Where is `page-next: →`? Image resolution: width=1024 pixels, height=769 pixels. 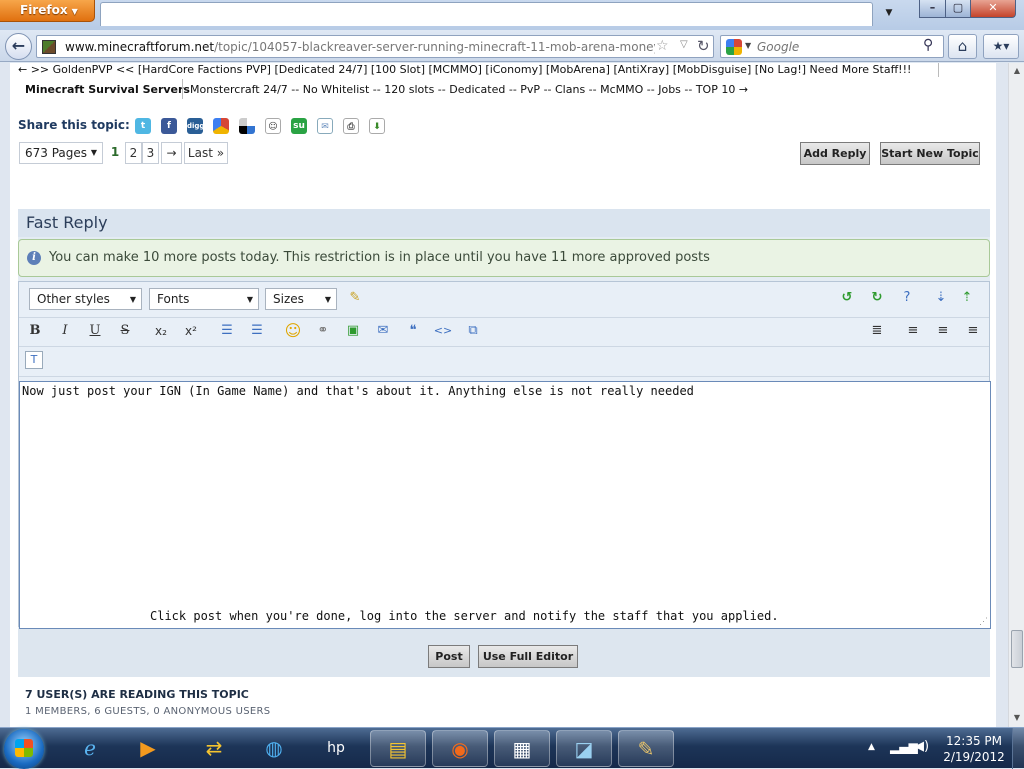
page-next: → is located at coordinates (171, 153).